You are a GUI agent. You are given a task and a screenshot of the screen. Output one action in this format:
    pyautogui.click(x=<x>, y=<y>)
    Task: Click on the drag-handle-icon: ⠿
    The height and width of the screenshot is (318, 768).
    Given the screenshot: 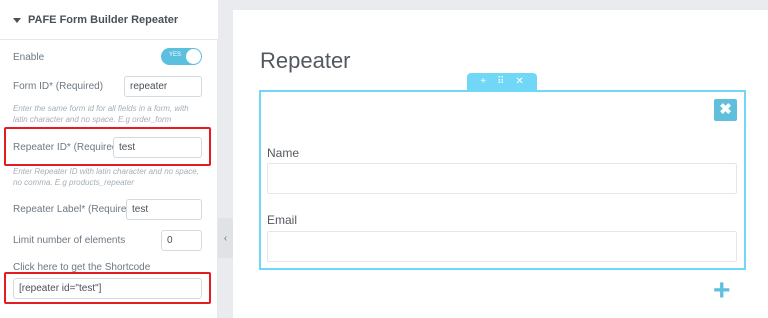 What is the action you would take?
    pyautogui.click(x=500, y=81)
    